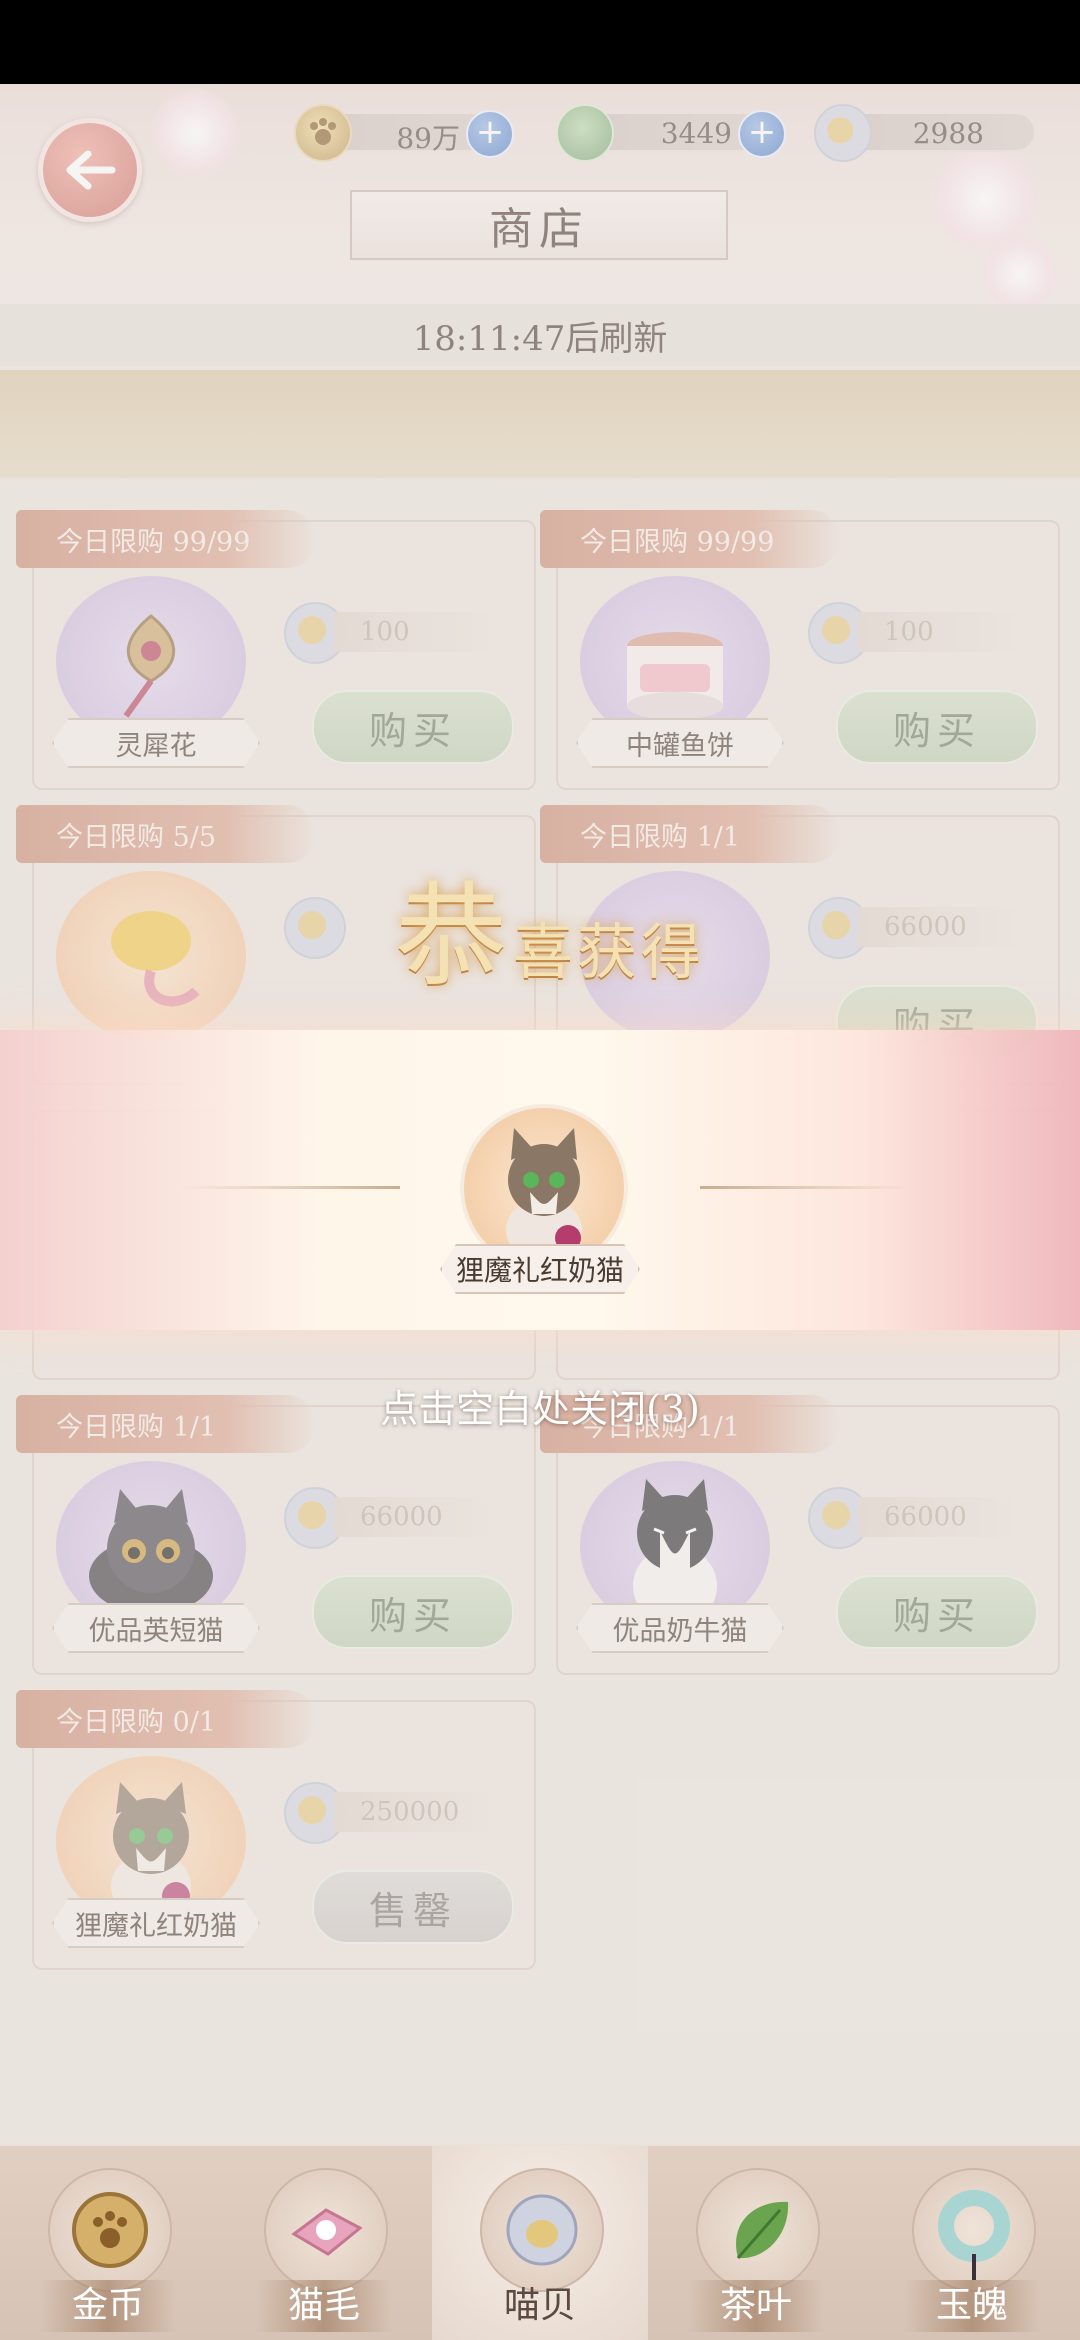 The width and height of the screenshot is (1080, 2340). I want to click on tab-tea-leaf: 茶叶, so click(756, 2243).